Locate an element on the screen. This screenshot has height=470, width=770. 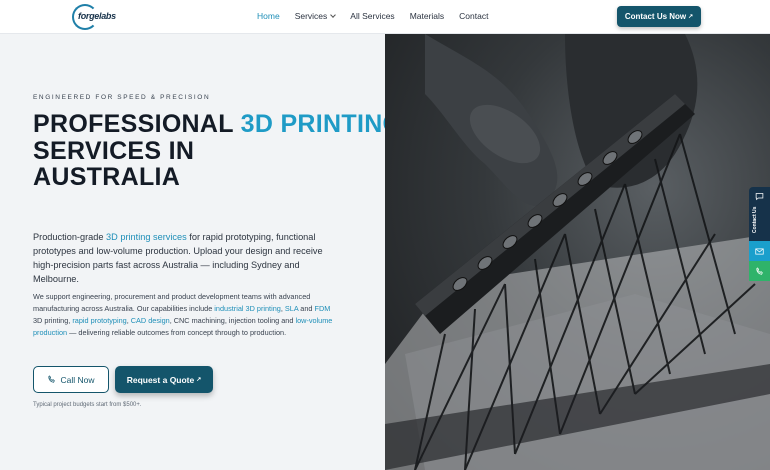
headline-part2: SERVICES IN AUSTRALIA is located at coordinates (114, 163).